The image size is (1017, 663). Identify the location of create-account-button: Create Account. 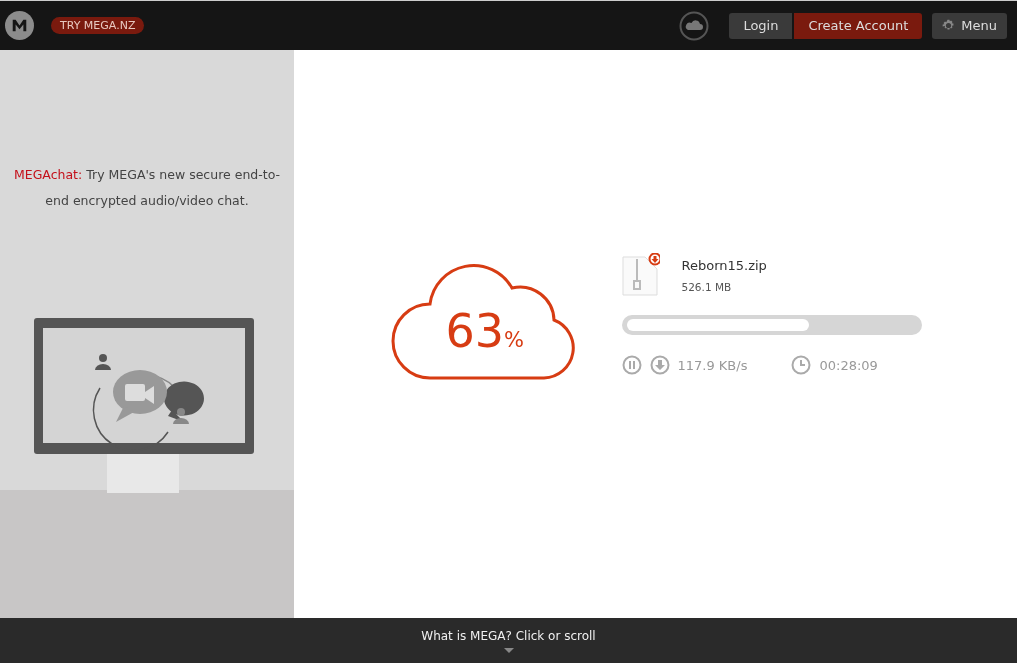
(858, 25).